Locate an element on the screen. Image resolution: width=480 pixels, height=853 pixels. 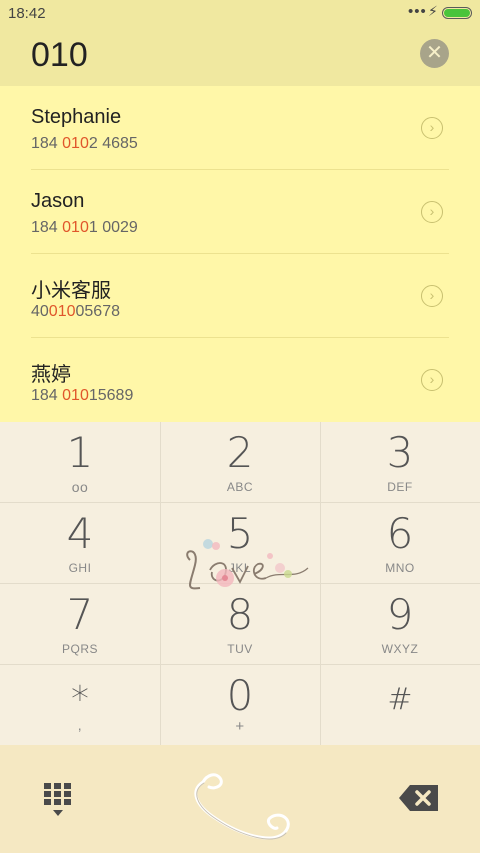
phone-call-icon is located at coordinates (240, 800).